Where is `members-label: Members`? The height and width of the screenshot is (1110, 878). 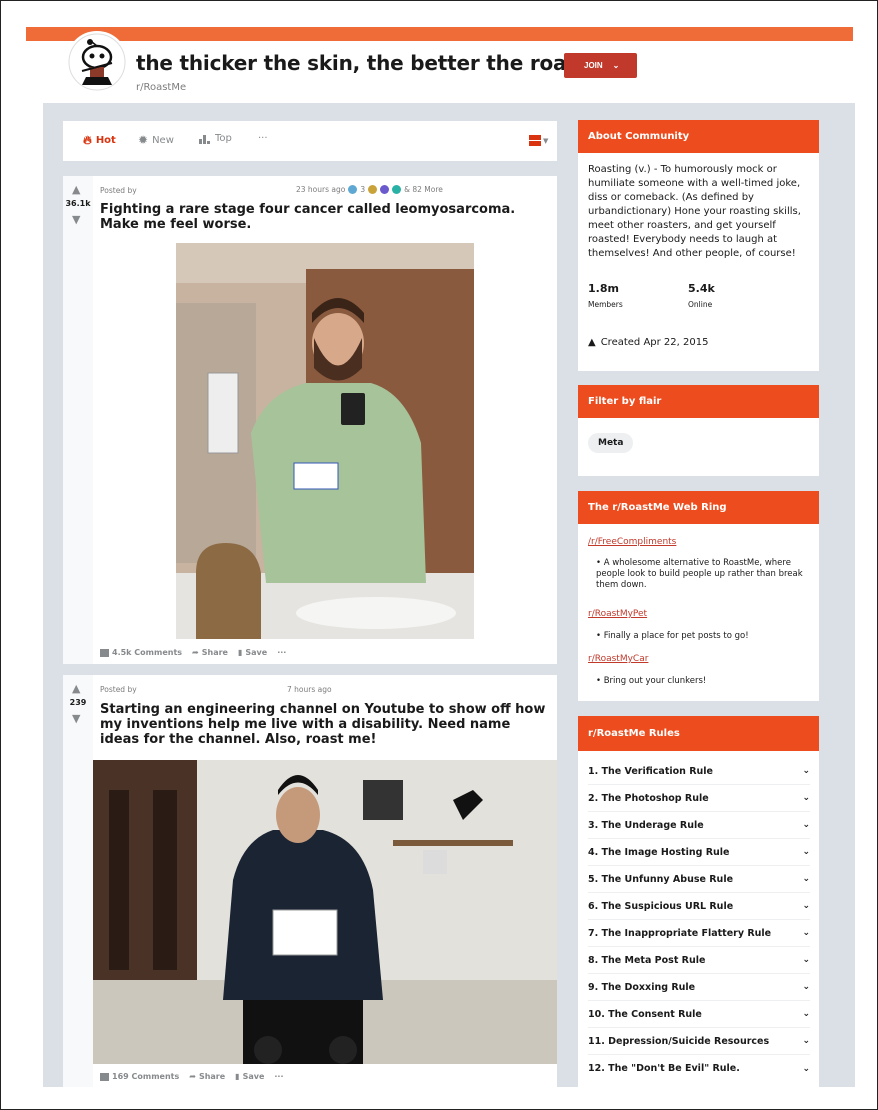
members-label: Members is located at coordinates (605, 304).